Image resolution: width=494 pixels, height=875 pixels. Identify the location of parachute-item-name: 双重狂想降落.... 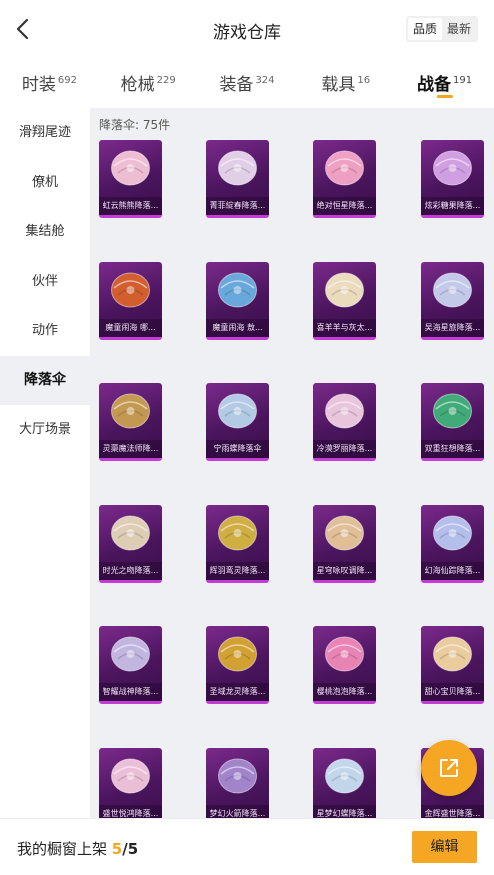
(452, 449).